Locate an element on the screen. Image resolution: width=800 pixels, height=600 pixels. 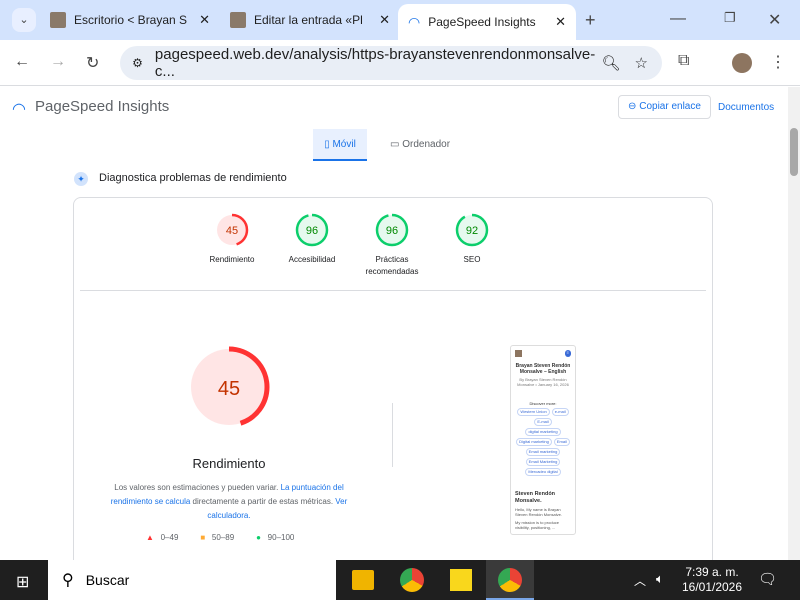
forward-icon: → is located at coordinates (58, 62).